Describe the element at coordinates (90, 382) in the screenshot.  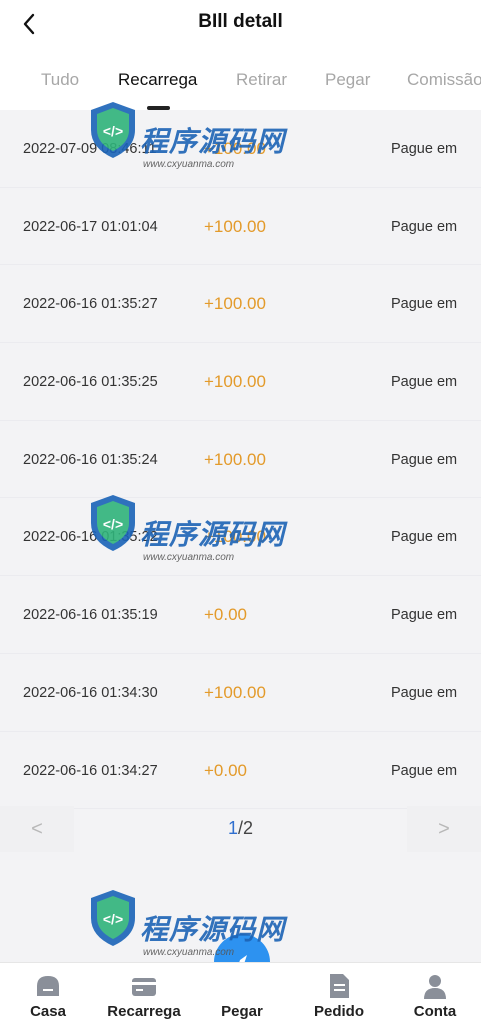
I see `record-date: 2022-06-16 01:35:25` at that location.